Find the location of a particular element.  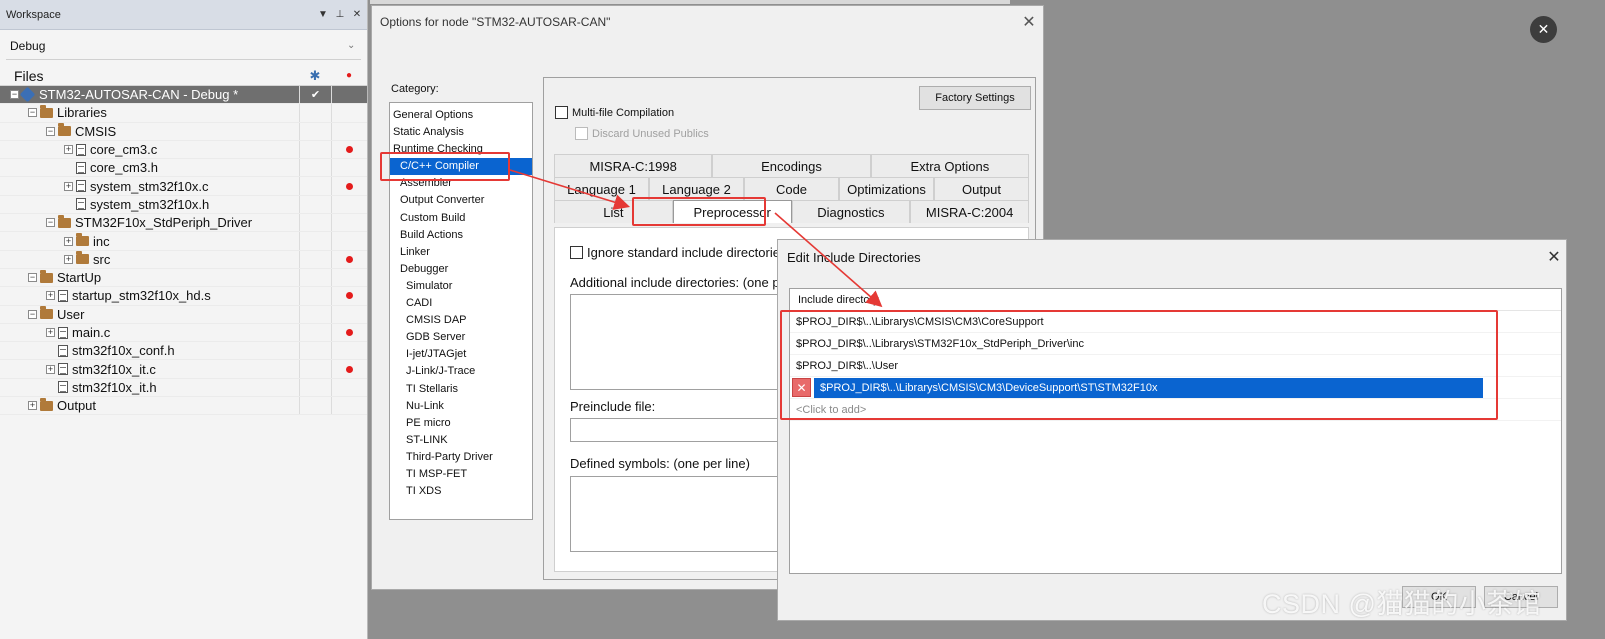

tab-output: Output is located at coordinates (981, 188).